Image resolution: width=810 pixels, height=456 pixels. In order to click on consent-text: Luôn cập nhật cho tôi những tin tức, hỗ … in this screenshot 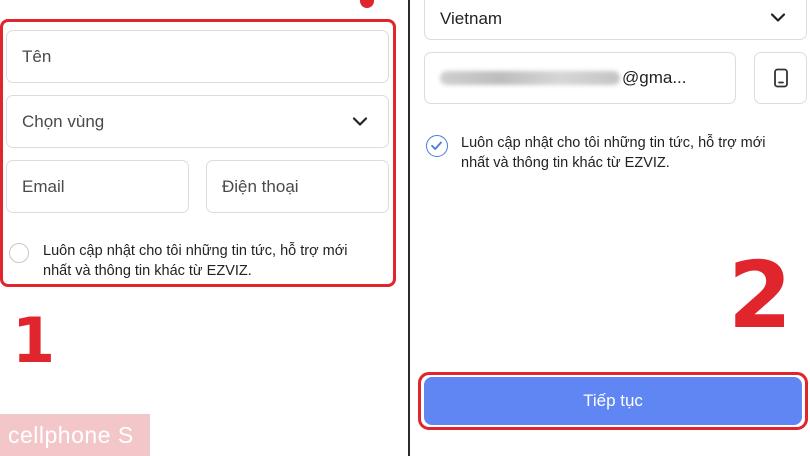, I will do `click(195, 261)`.